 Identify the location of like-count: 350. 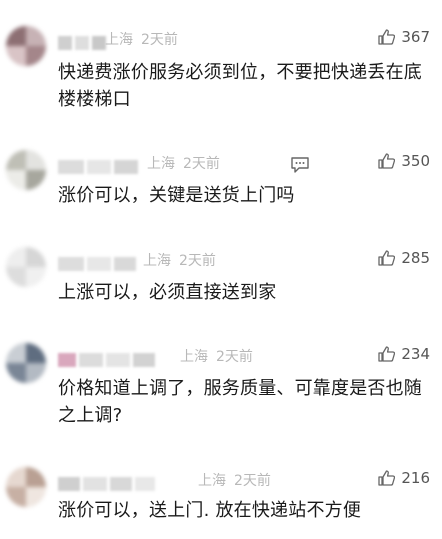
(415, 161).